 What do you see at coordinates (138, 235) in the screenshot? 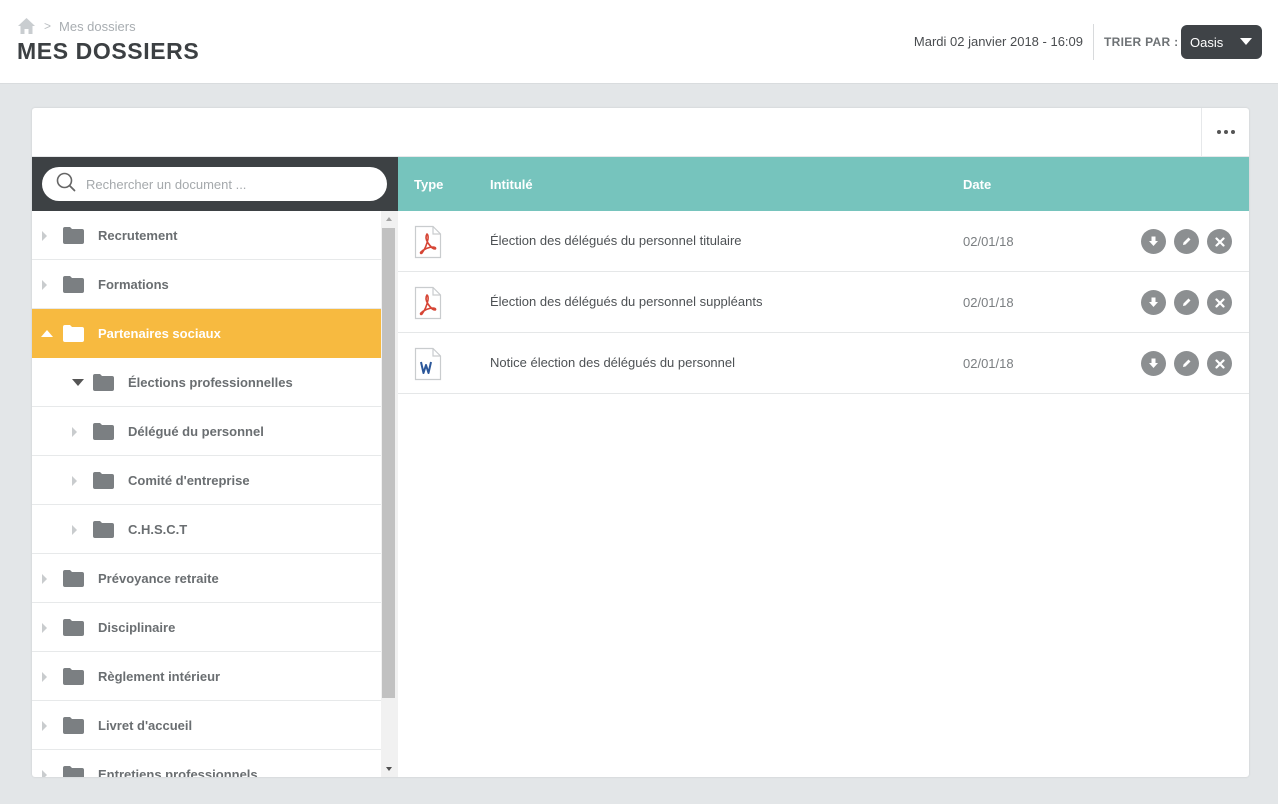
I see `tree-item-label: Recrutement` at bounding box center [138, 235].